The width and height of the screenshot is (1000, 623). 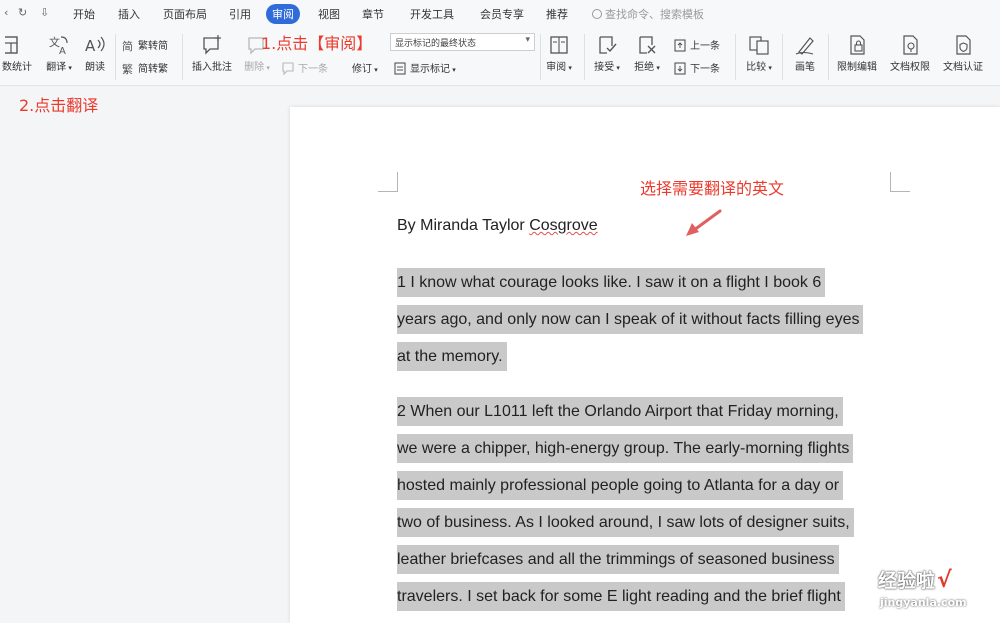 I want to click on doc-certify-button: 文档认证, so click(x=963, y=53).